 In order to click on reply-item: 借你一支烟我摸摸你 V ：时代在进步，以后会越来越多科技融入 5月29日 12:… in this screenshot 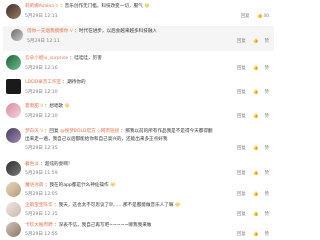, I will do `click(138, 38)`.